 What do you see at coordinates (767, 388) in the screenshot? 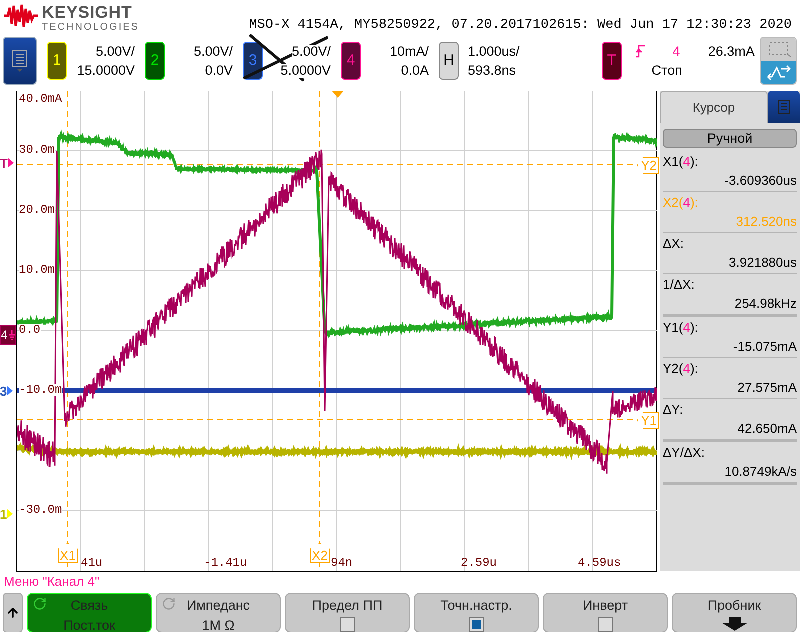
I see `reading-value: 27.575mA` at bounding box center [767, 388].